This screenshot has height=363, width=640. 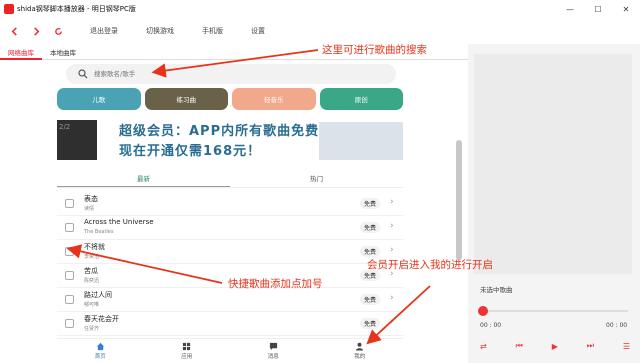 What do you see at coordinates (626, 346) in the screenshot?
I see `playlist-icon: ☰` at bounding box center [626, 346].